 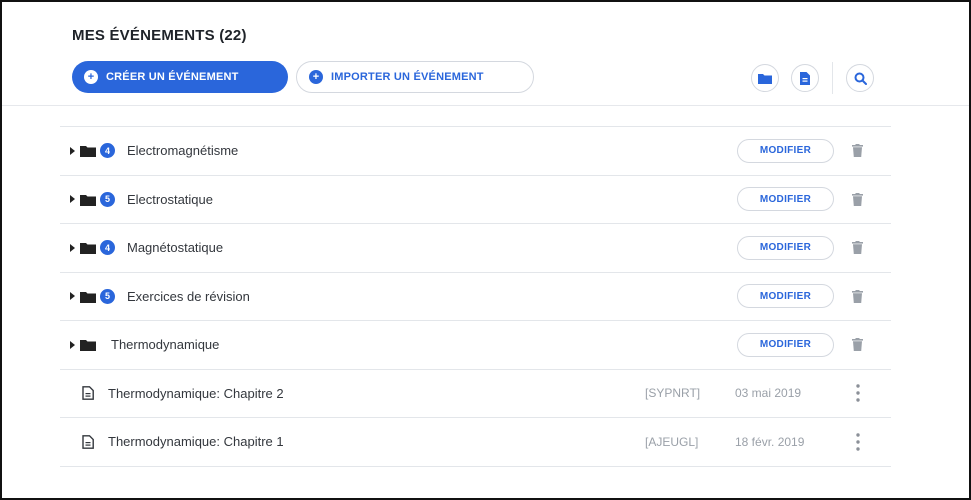 What do you see at coordinates (407, 77) in the screenshot?
I see `import-event-label: IMPORTER UN ÉVÉNEMENT` at bounding box center [407, 77].